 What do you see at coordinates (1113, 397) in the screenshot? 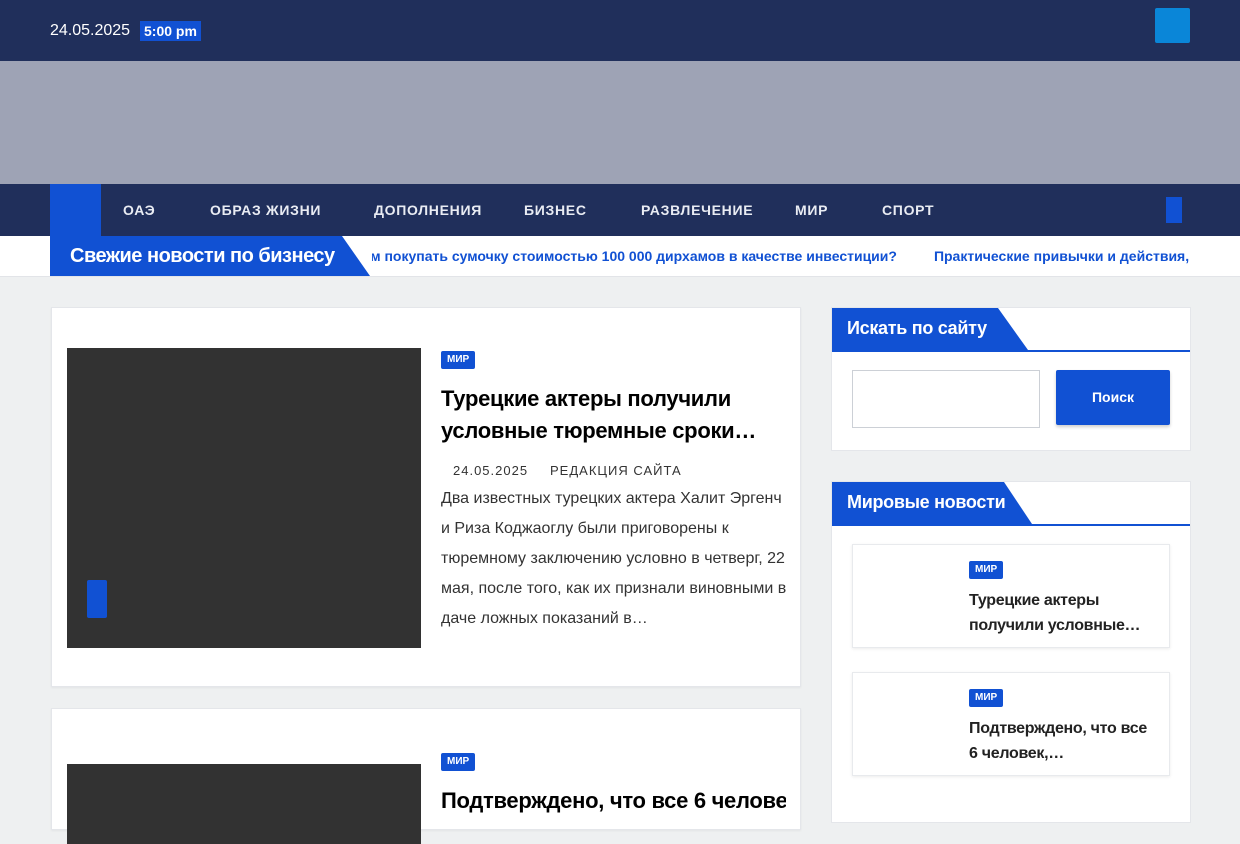
I see `search-button: Поиск` at bounding box center [1113, 397].